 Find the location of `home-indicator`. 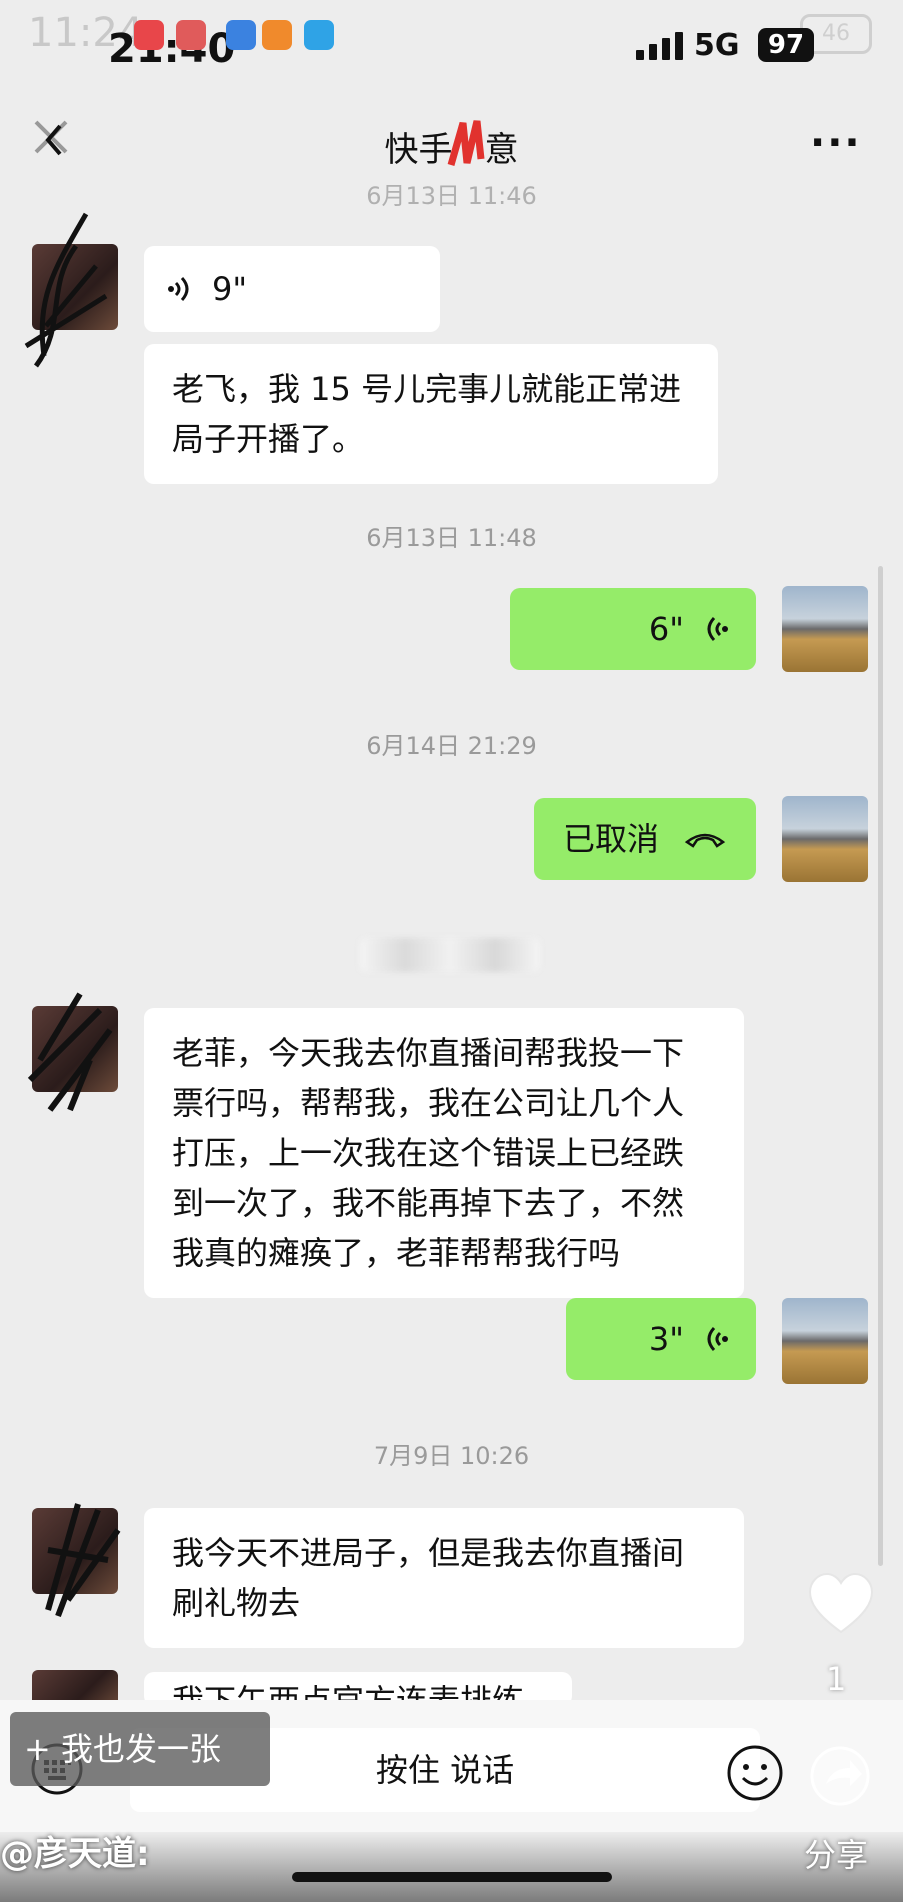

home-indicator is located at coordinates (452, 1877).